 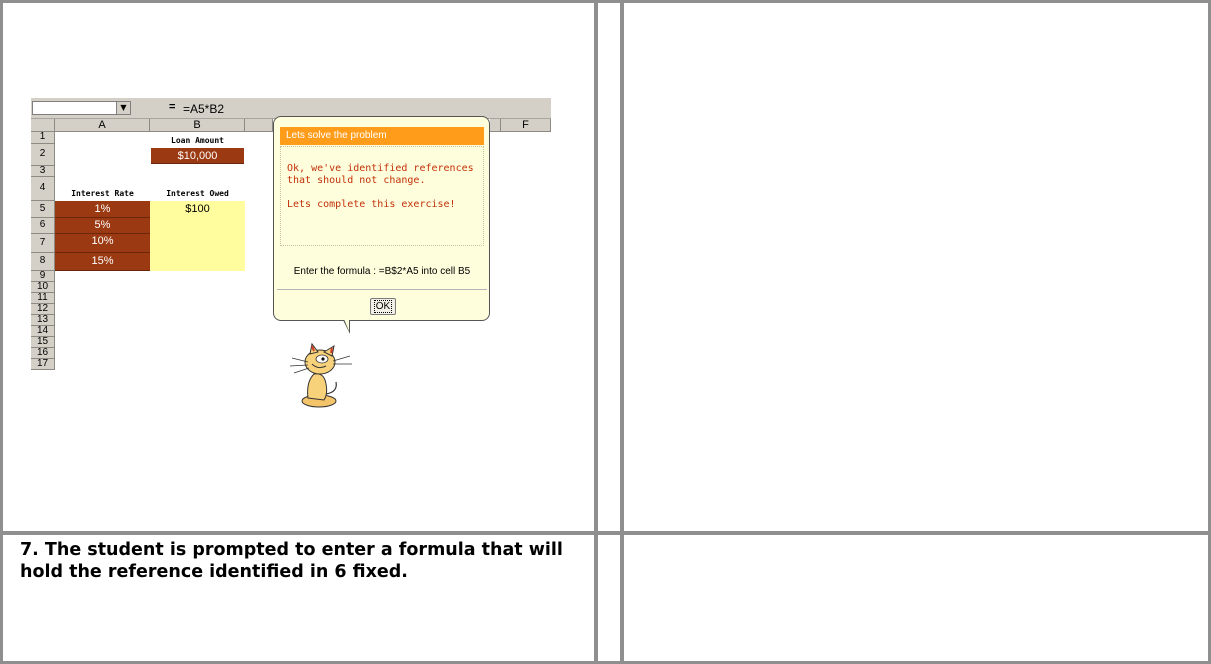 I want to click on cell-notes-bottom, so click(x=916, y=598).